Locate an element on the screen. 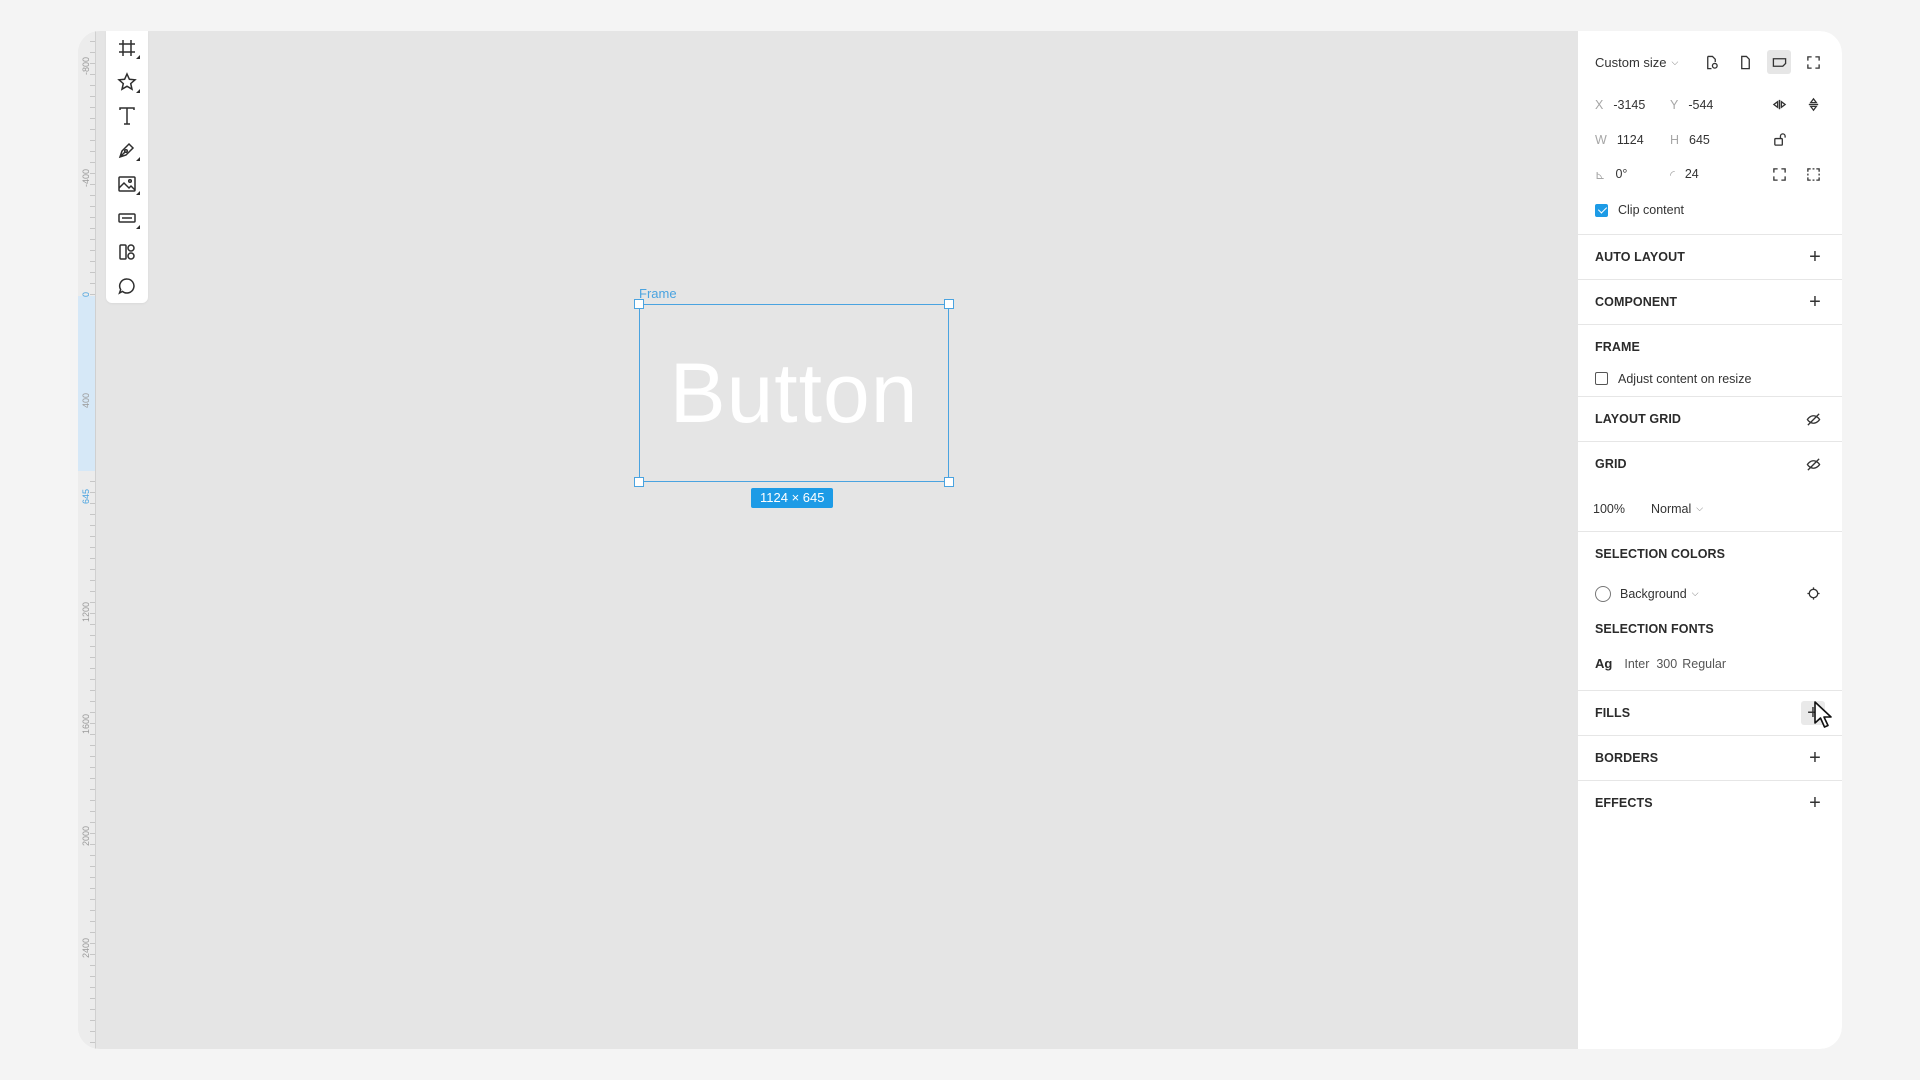  toggle-grid-button is located at coordinates (1813, 464).